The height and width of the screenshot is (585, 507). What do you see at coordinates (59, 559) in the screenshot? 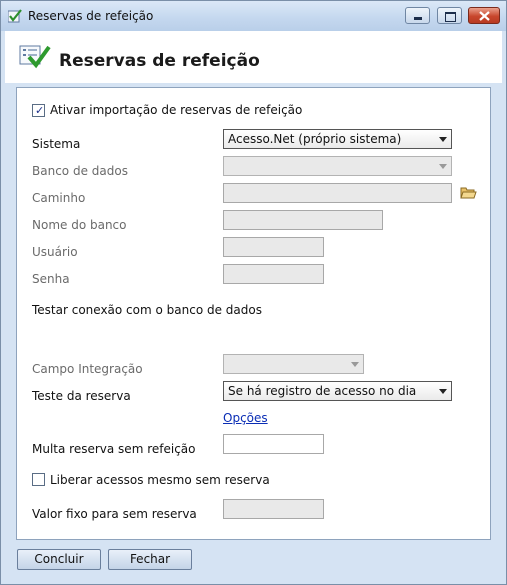
I see `concluir-button: Concluir` at bounding box center [59, 559].